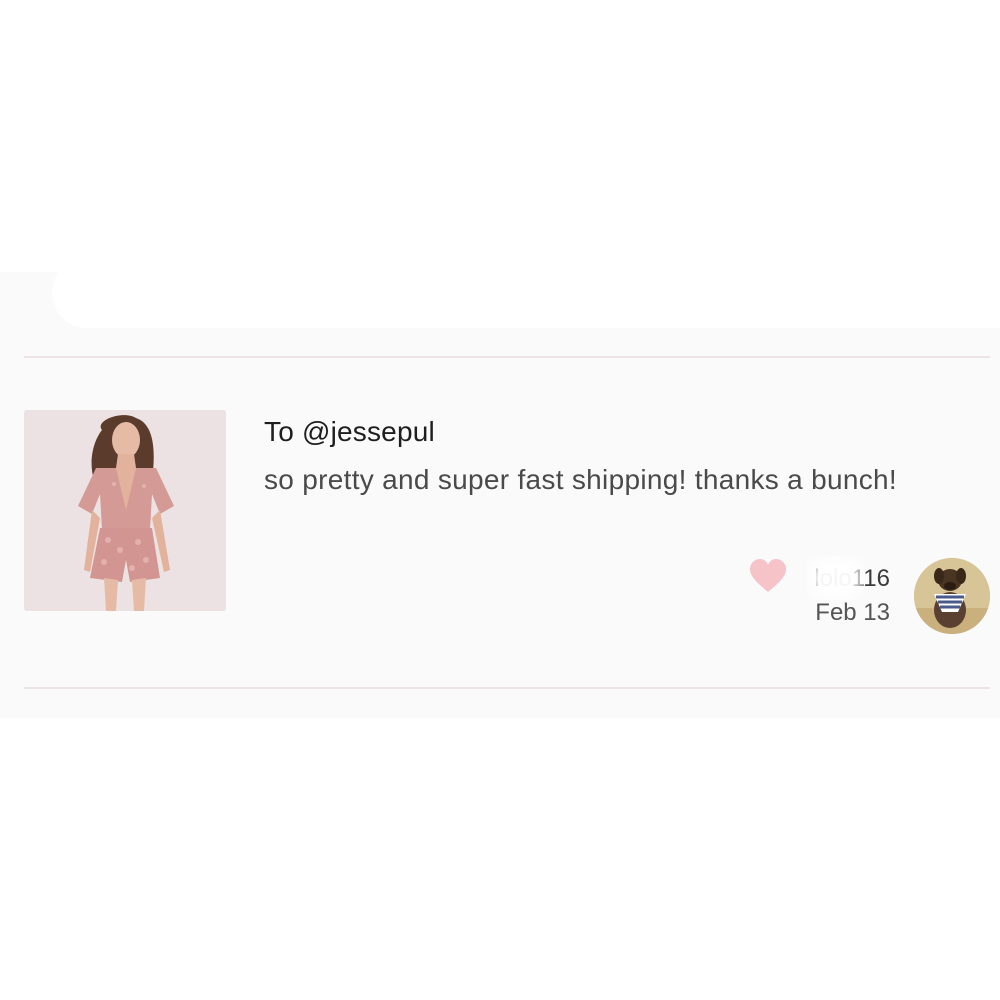  What do you see at coordinates (768, 576) in the screenshot?
I see `heart-icon` at bounding box center [768, 576].